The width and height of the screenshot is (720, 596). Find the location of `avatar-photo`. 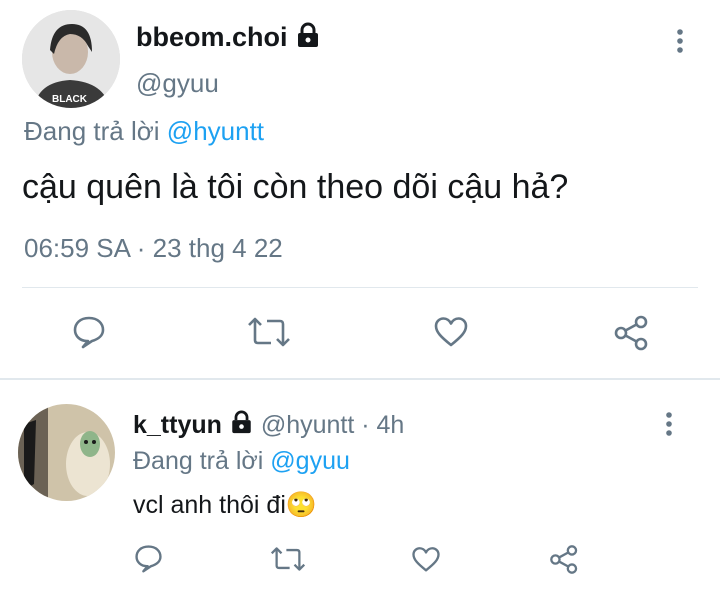

avatar-photo is located at coordinates (66, 452).